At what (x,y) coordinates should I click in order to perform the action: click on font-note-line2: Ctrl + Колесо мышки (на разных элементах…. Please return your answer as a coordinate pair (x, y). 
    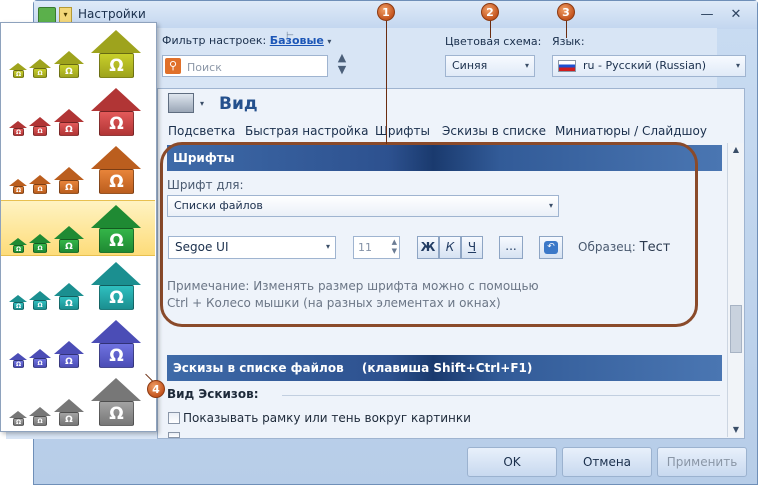
    Looking at the image, I should click on (334, 303).